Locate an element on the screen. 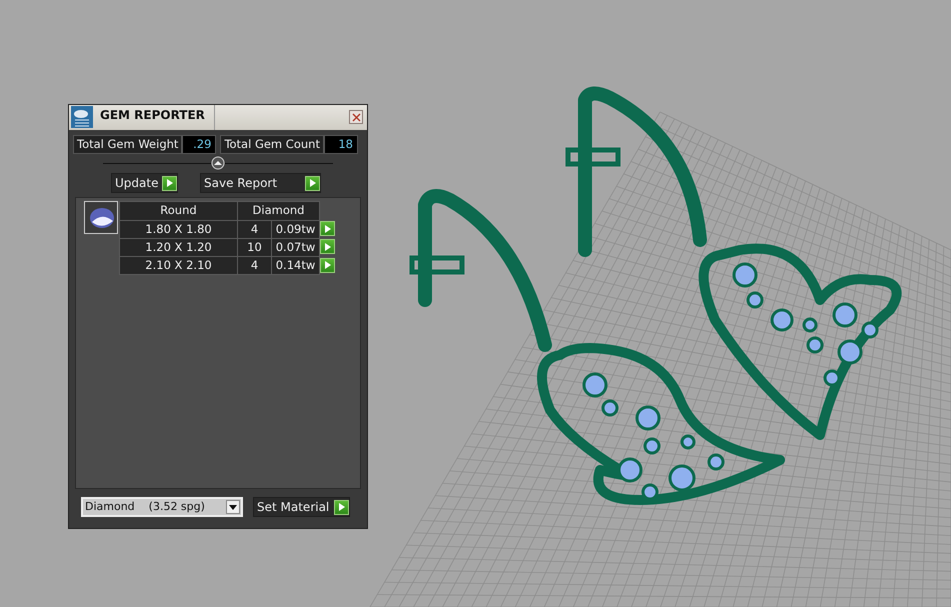  action-button: Set Material is located at coordinates (301, 507).